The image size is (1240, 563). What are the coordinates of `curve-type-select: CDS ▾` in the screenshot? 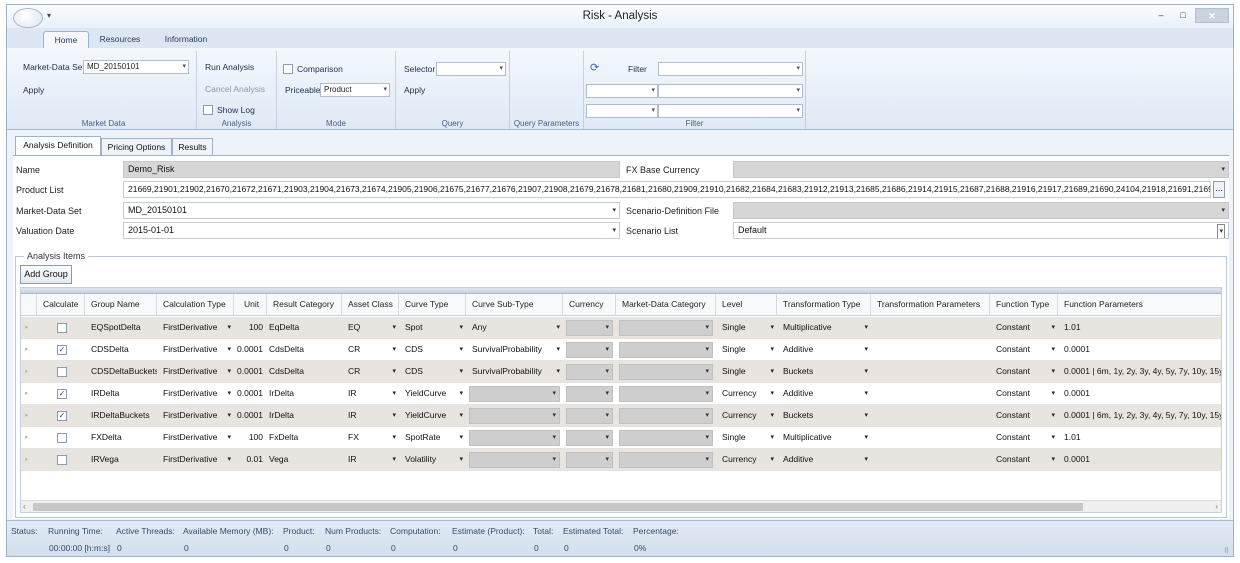 It's located at (435, 372).